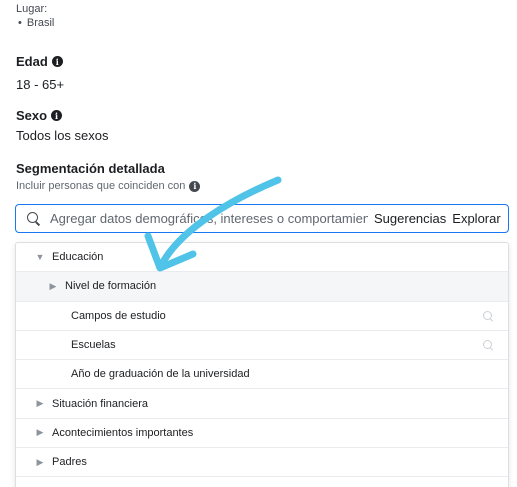 The height and width of the screenshot is (487, 517). What do you see at coordinates (93, 345) in the screenshot?
I see `list-item-label: Escuelas` at bounding box center [93, 345].